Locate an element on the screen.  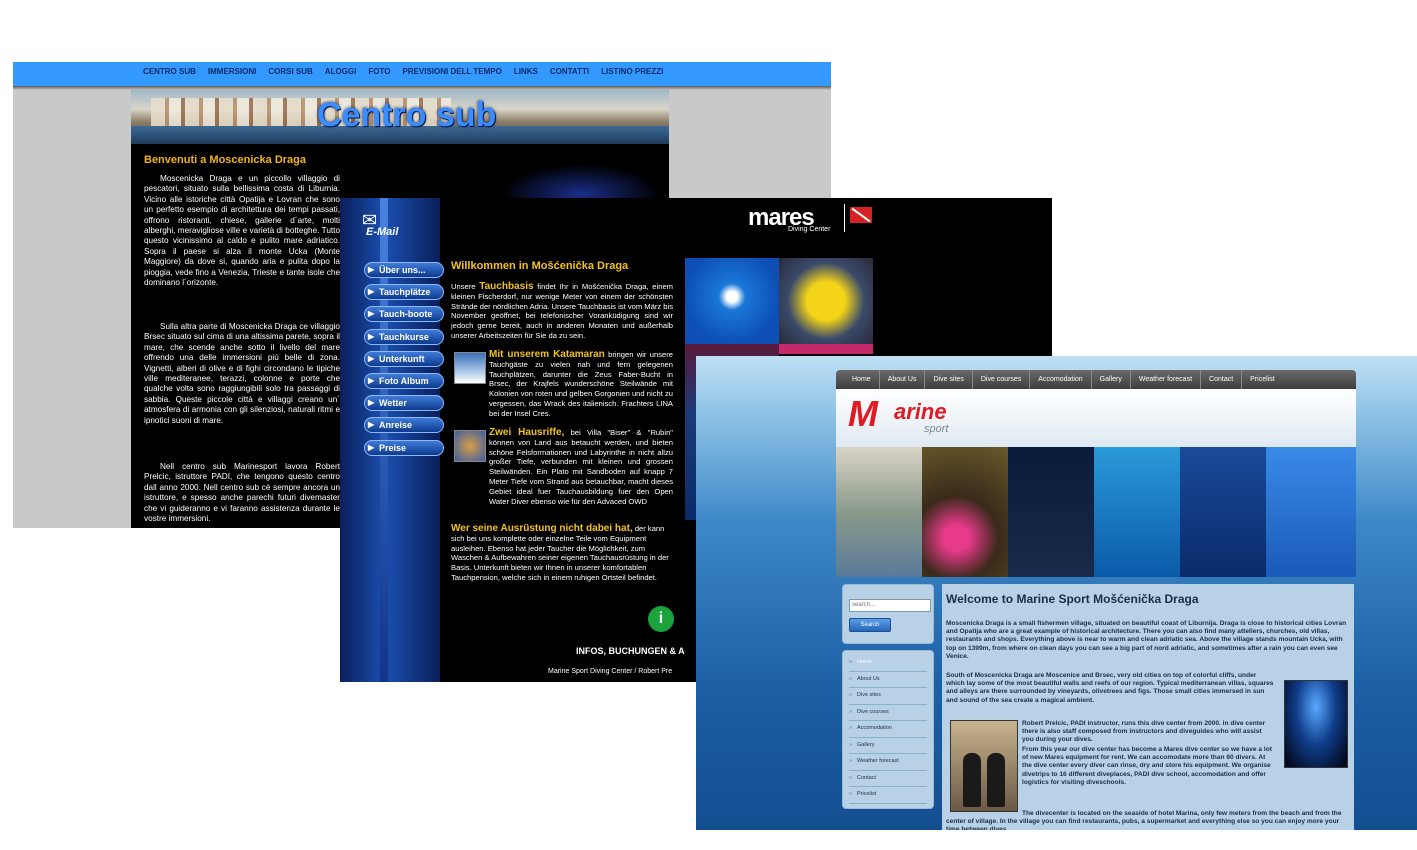
logo-m: M is located at coordinates (863, 413).